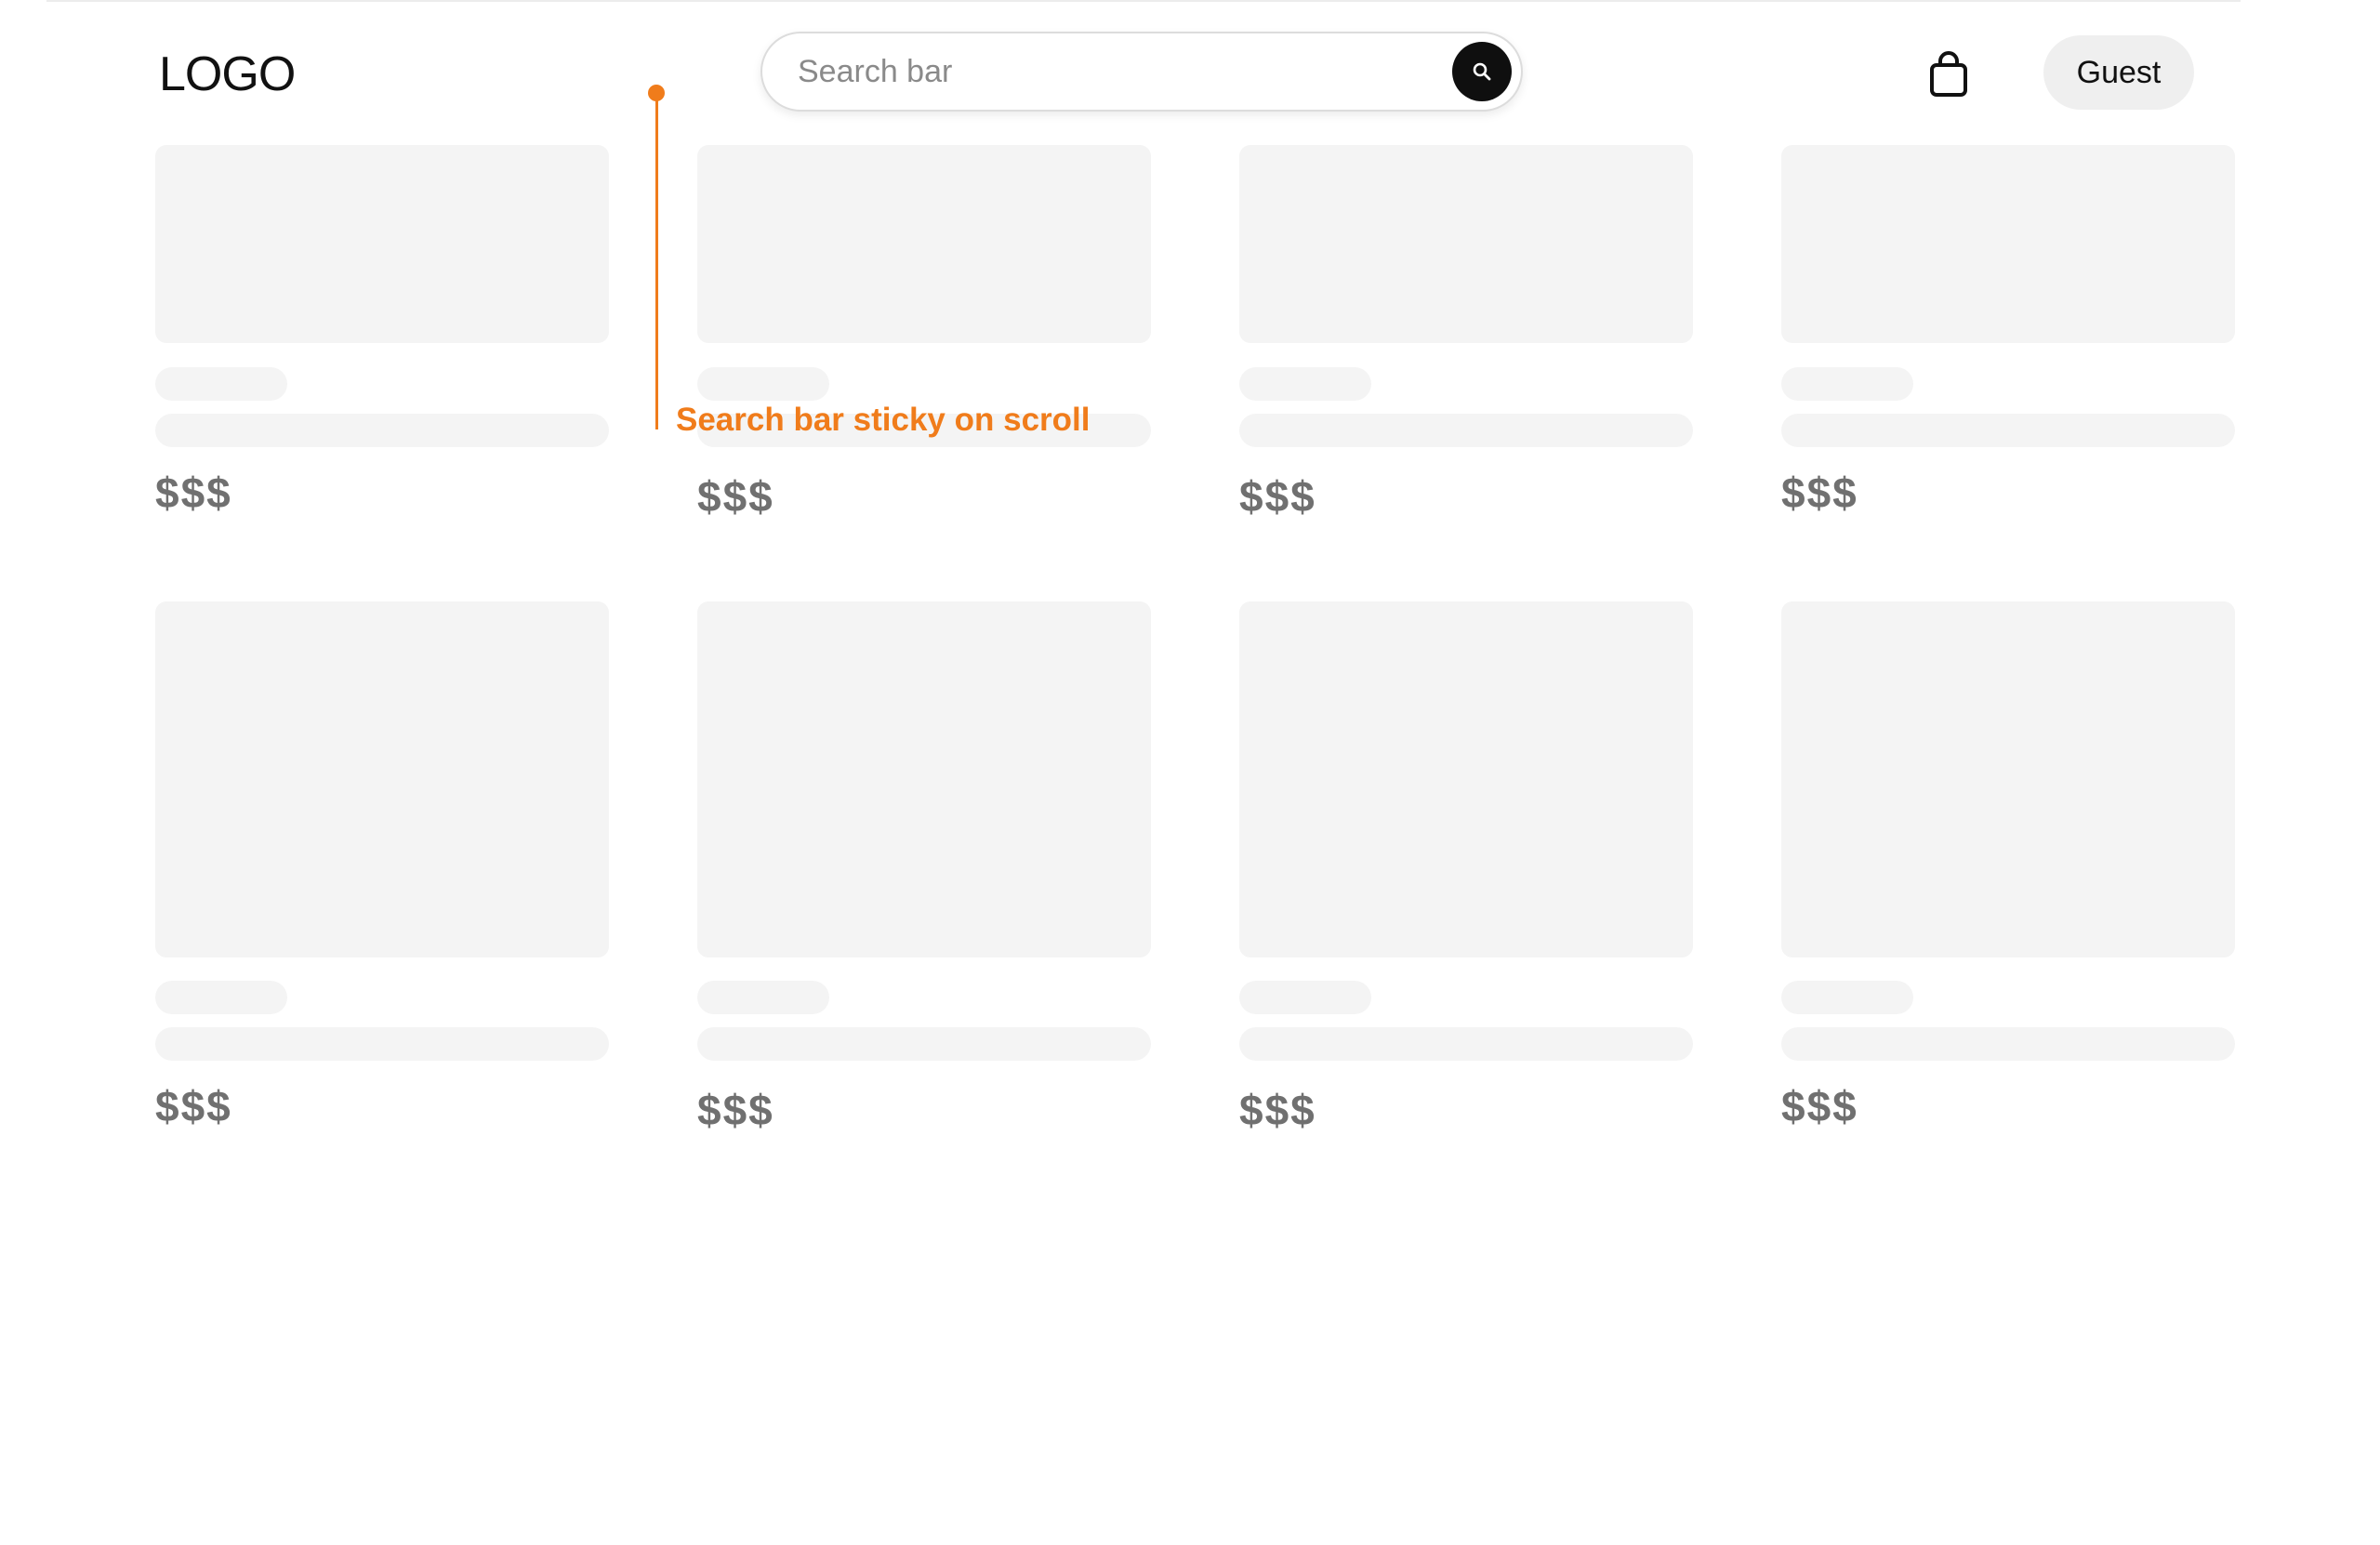 This screenshot has height=1545, width=2380. I want to click on shopping-bag-icon, so click(1948, 74).